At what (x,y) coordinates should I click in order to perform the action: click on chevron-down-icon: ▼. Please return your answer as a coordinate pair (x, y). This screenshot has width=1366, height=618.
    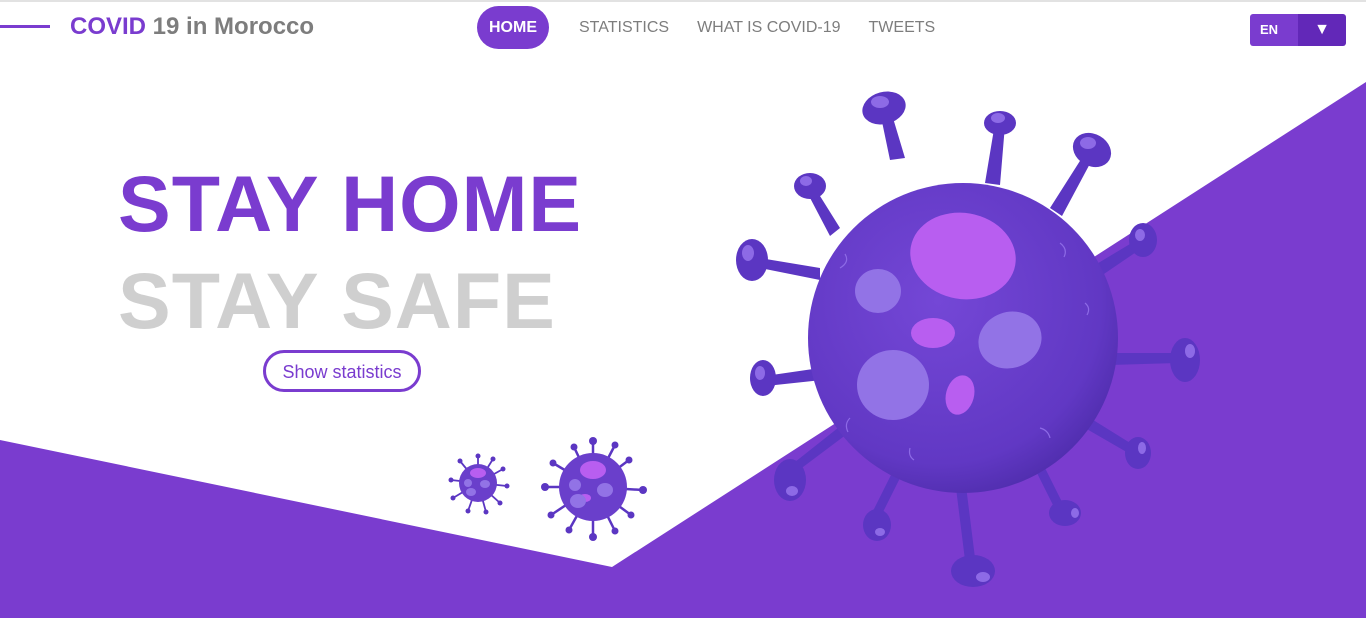
    Looking at the image, I should click on (1322, 30).